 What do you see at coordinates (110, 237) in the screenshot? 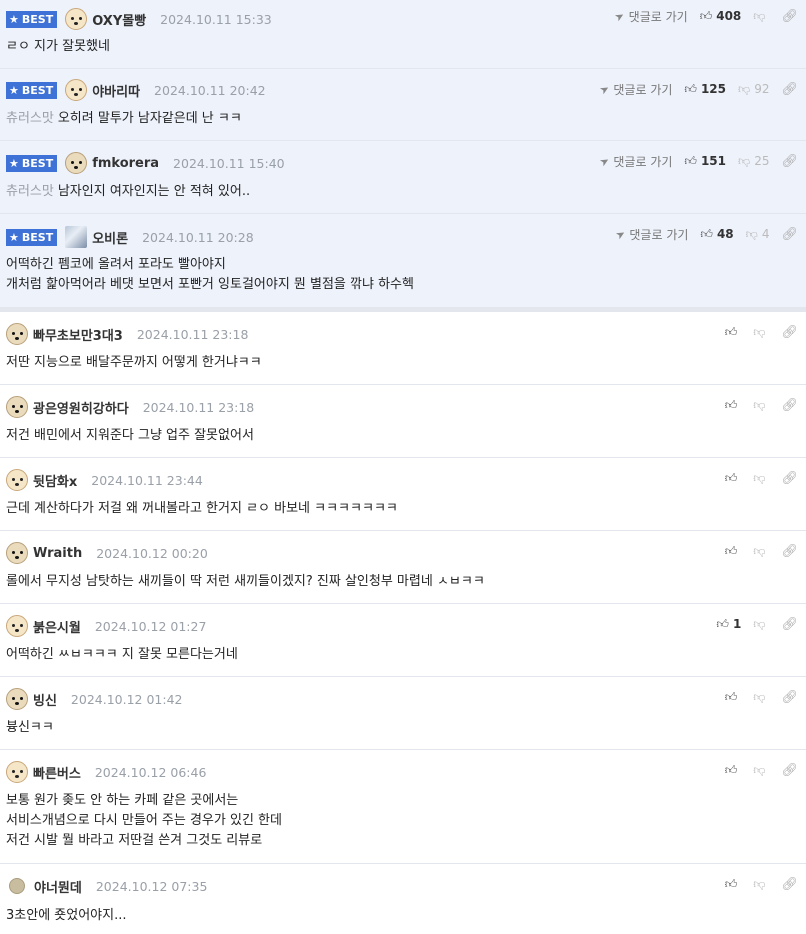
I see `nickname: 오비론` at bounding box center [110, 237].